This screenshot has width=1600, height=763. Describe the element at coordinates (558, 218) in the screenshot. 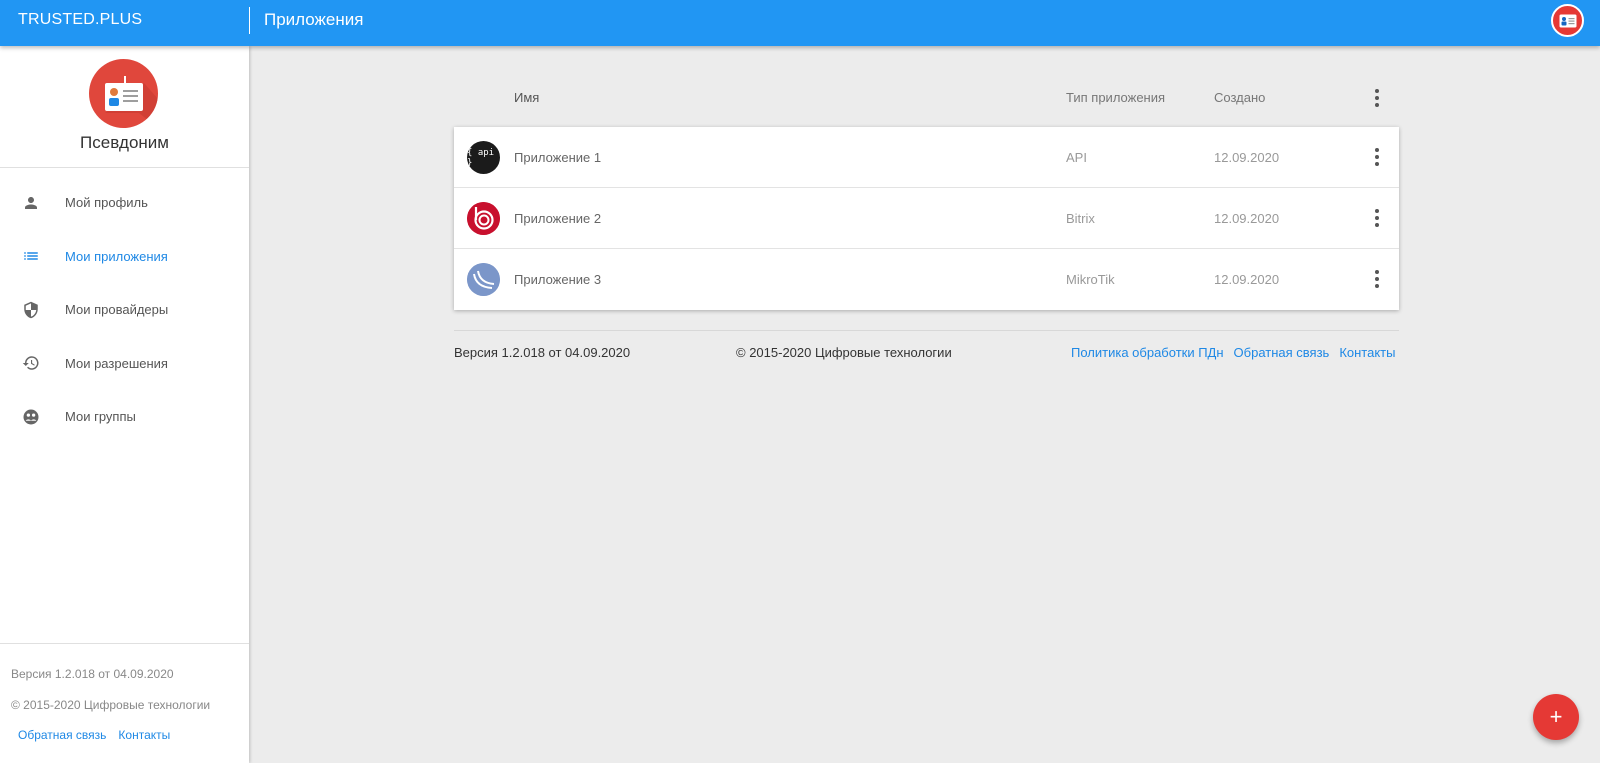

I see `app-name: Приложение 2` at that location.